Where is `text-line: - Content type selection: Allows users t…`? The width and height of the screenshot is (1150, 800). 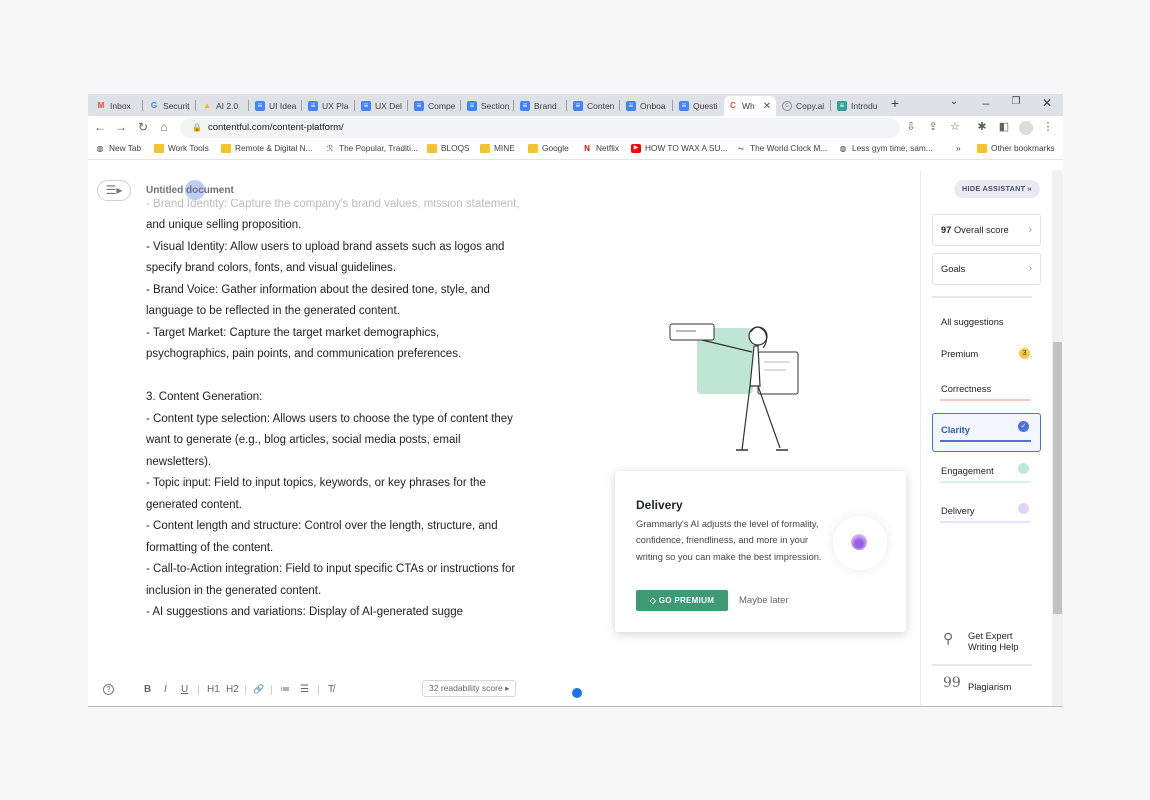 text-line: - Content type selection: Allows users t… is located at coordinates (329, 418).